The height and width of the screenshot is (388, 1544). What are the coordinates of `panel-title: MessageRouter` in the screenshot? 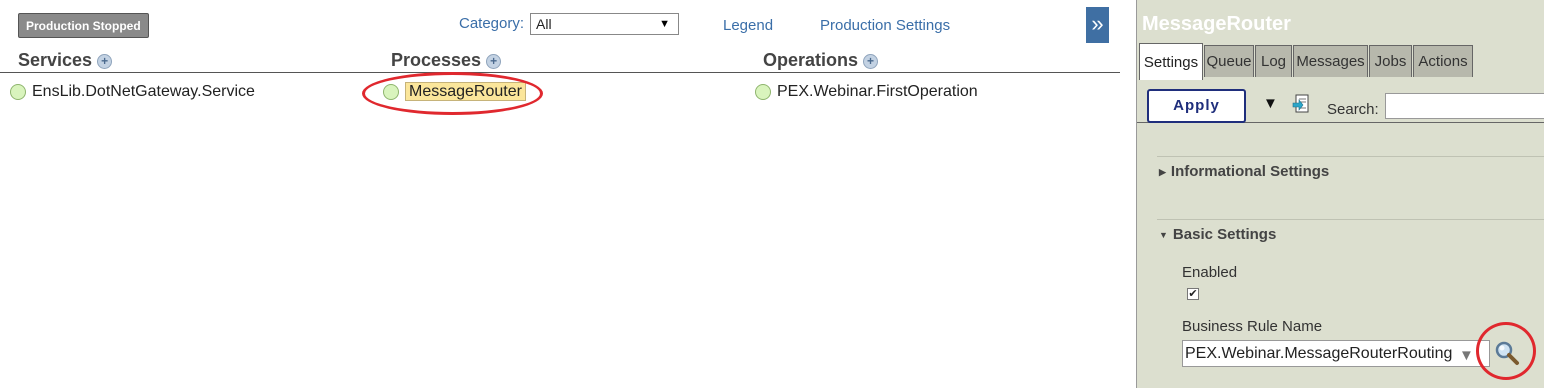 It's located at (1216, 24).